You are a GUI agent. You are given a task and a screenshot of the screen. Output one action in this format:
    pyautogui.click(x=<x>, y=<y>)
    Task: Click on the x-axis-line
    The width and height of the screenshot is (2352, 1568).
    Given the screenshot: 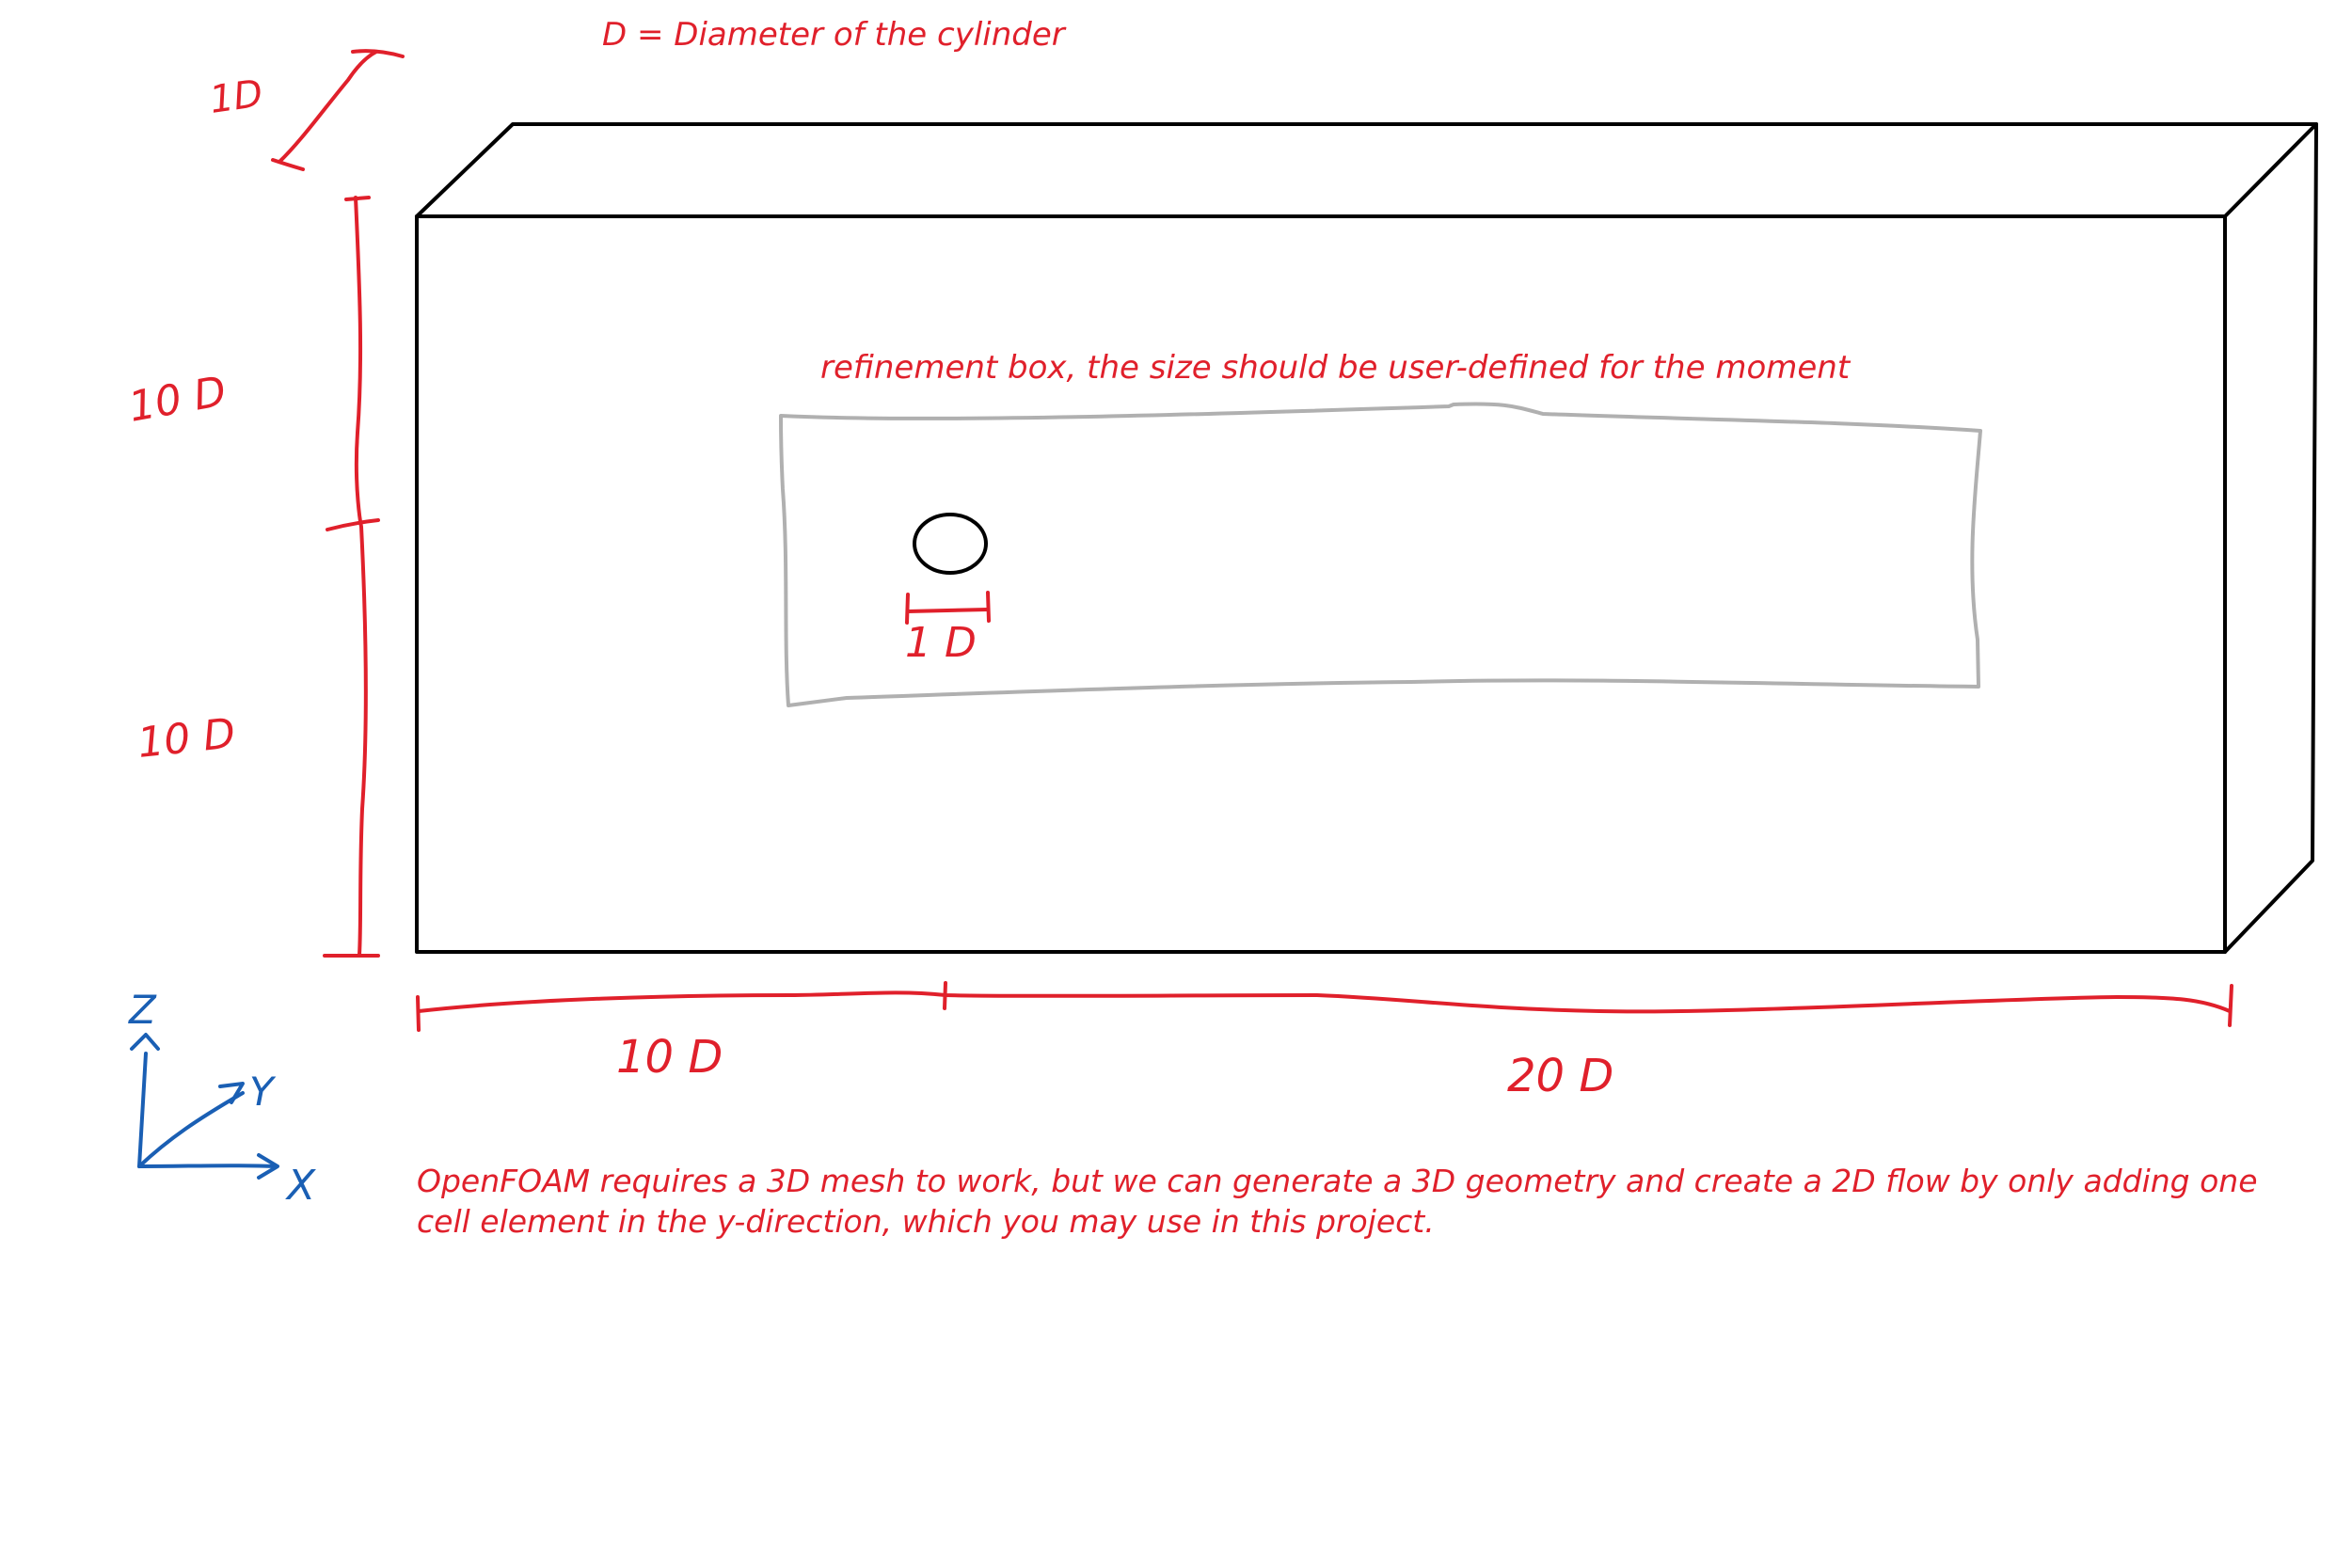 What is the action you would take?
    pyautogui.click(x=207, y=1166)
    